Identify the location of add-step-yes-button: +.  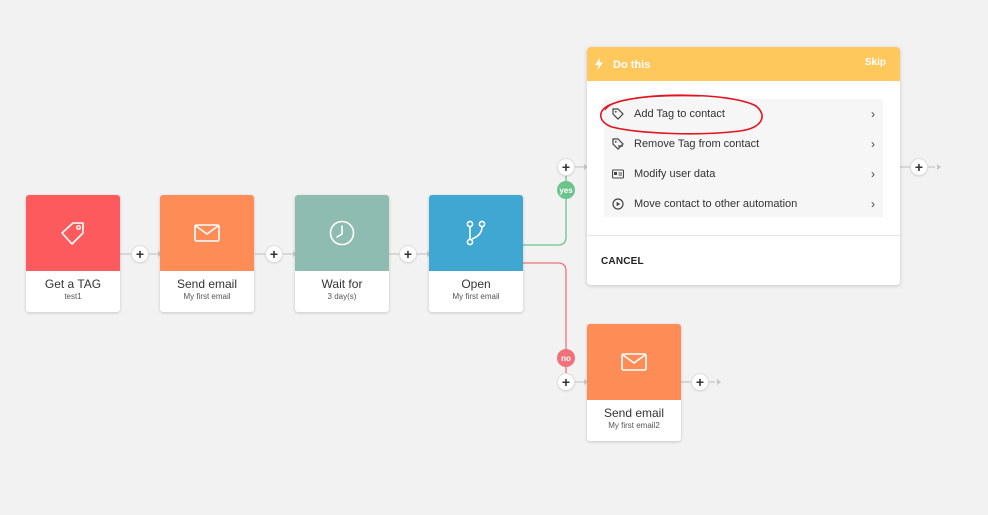
(566, 167).